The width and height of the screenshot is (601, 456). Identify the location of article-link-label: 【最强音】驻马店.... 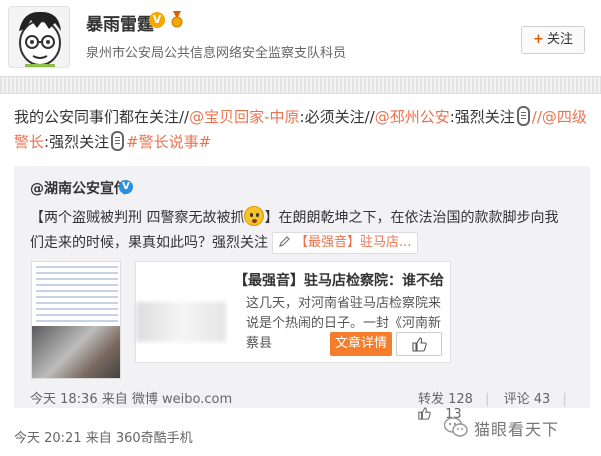
(353, 242).